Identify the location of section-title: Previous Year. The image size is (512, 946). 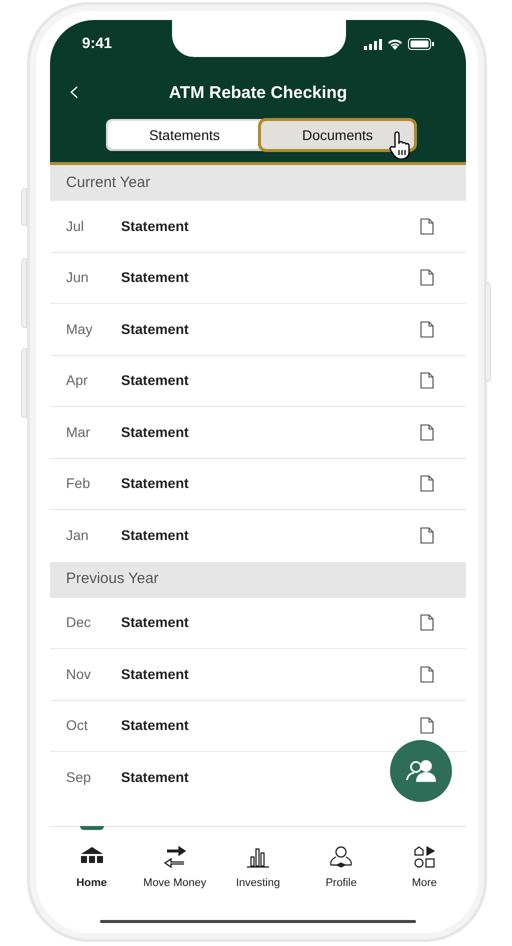
(112, 579).